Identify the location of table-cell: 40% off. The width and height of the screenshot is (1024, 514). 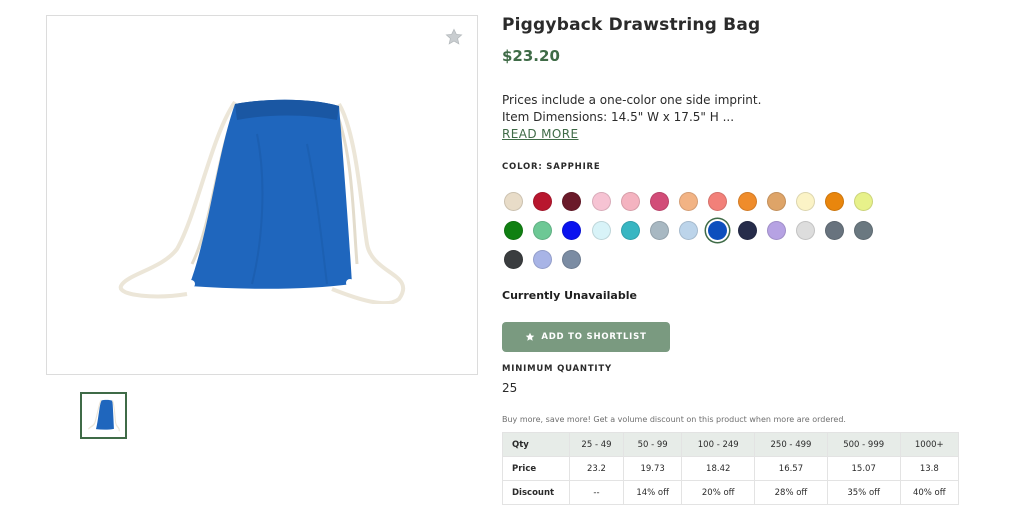
(929, 492).